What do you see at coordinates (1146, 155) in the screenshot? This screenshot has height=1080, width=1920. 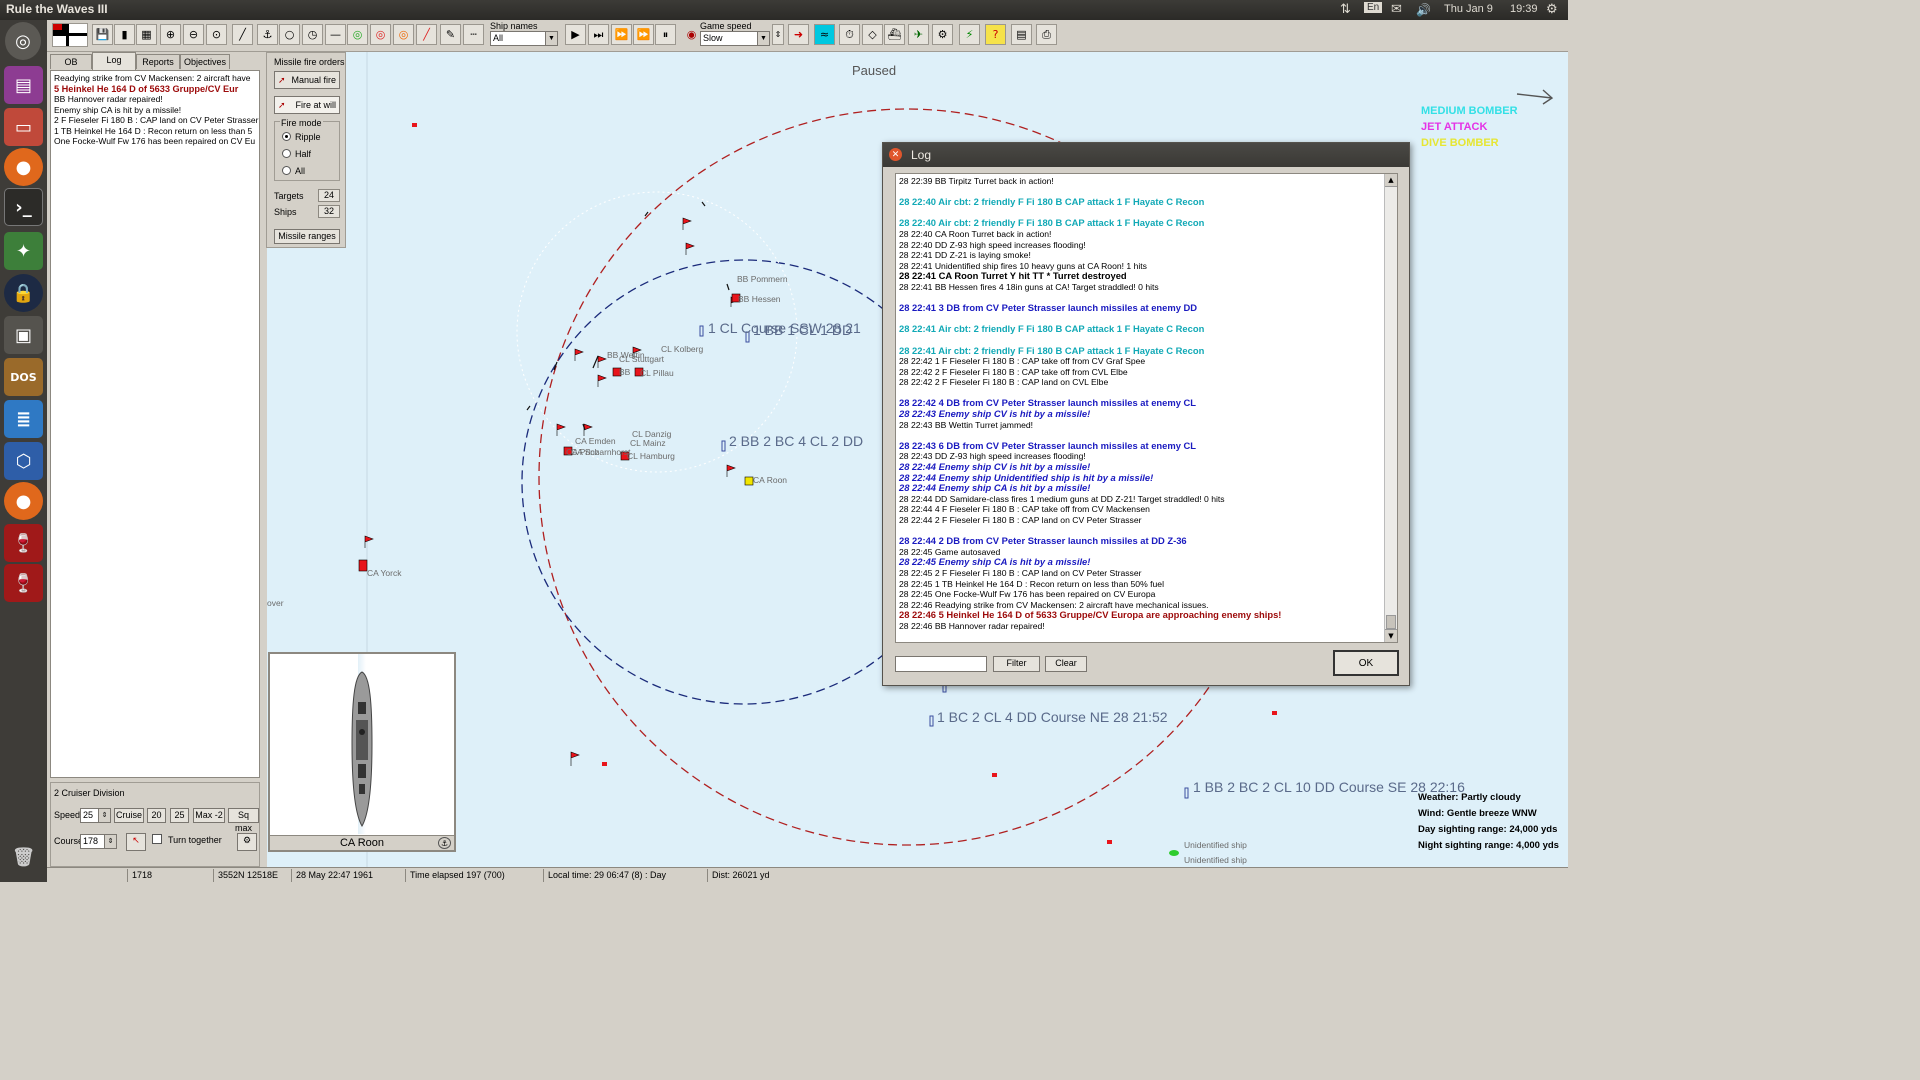 I see `log-dialog-titlebar: ✕ Log` at bounding box center [1146, 155].